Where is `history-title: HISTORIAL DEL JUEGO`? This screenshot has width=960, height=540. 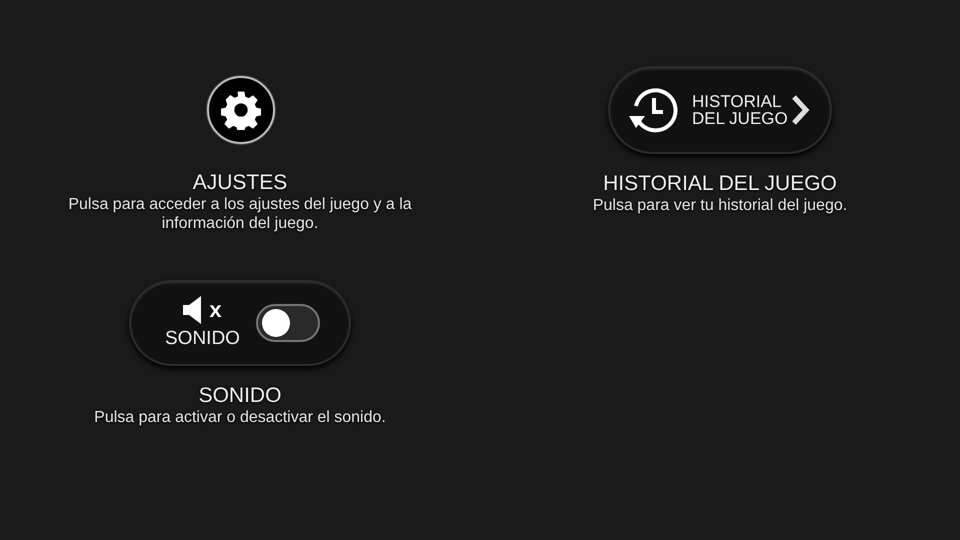 history-title: HISTORIAL DEL JUEGO is located at coordinates (720, 184).